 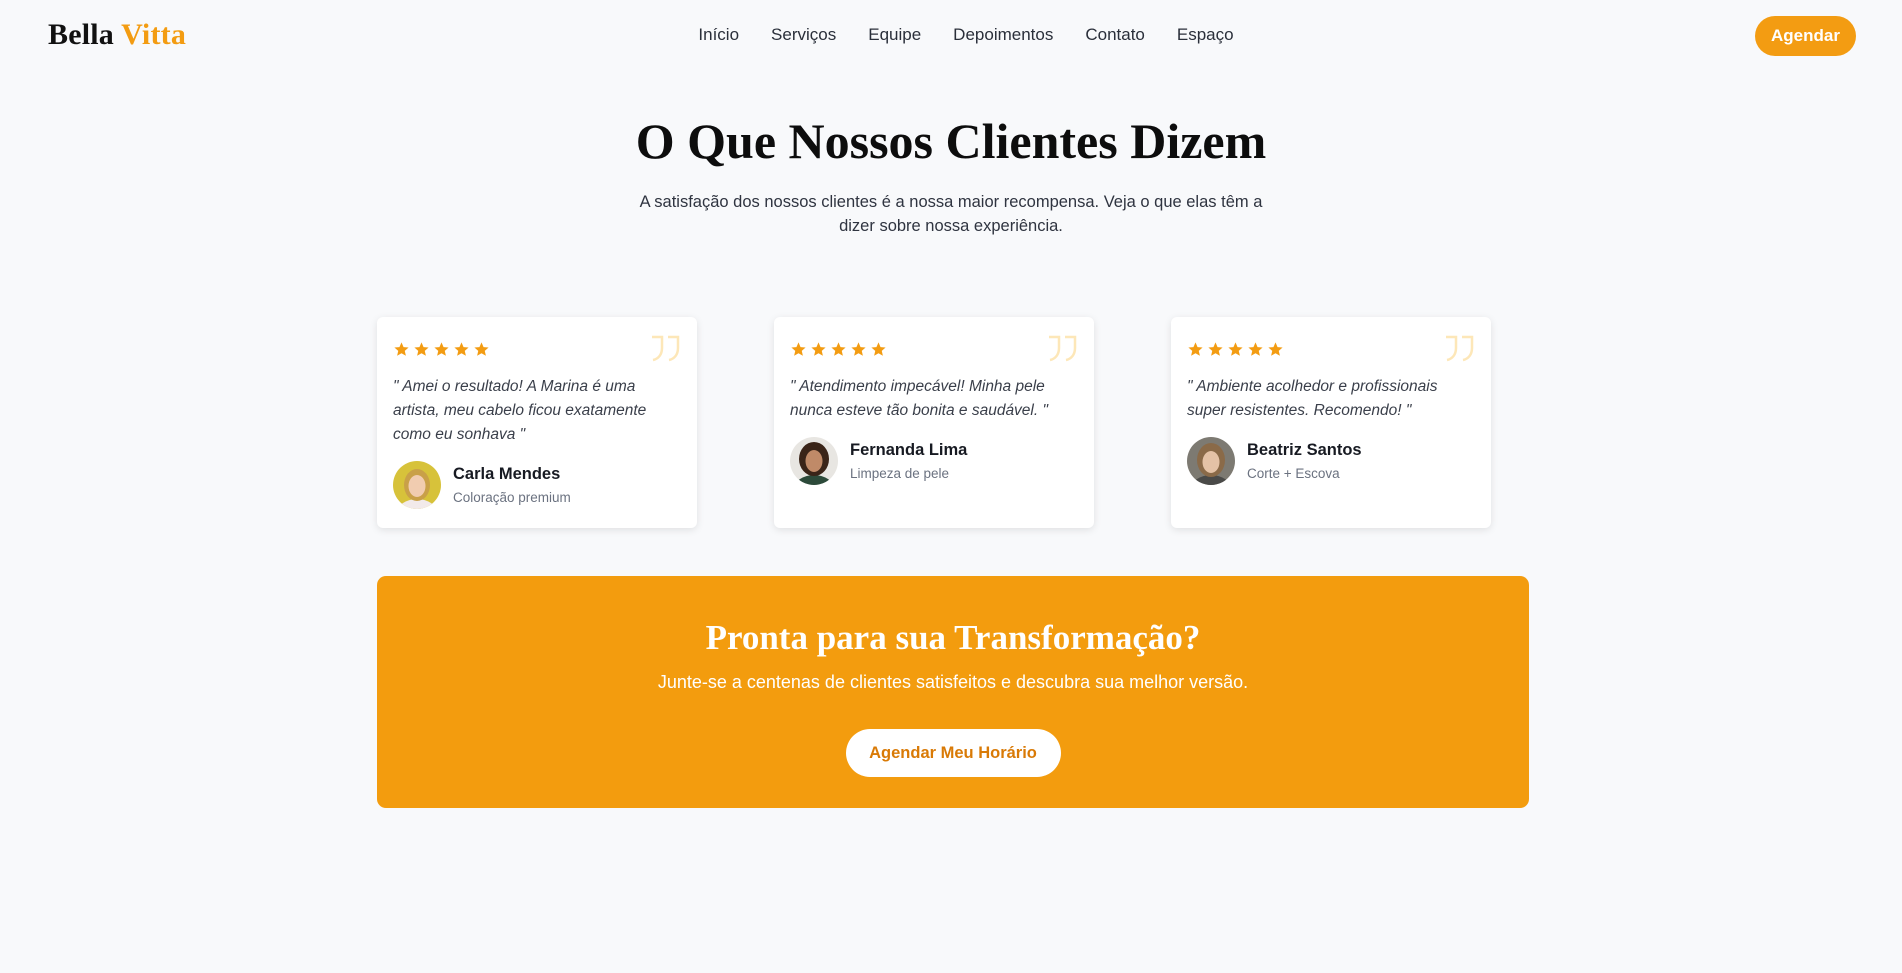 What do you see at coordinates (1115, 35) in the screenshot?
I see `nav-contato: Contato` at bounding box center [1115, 35].